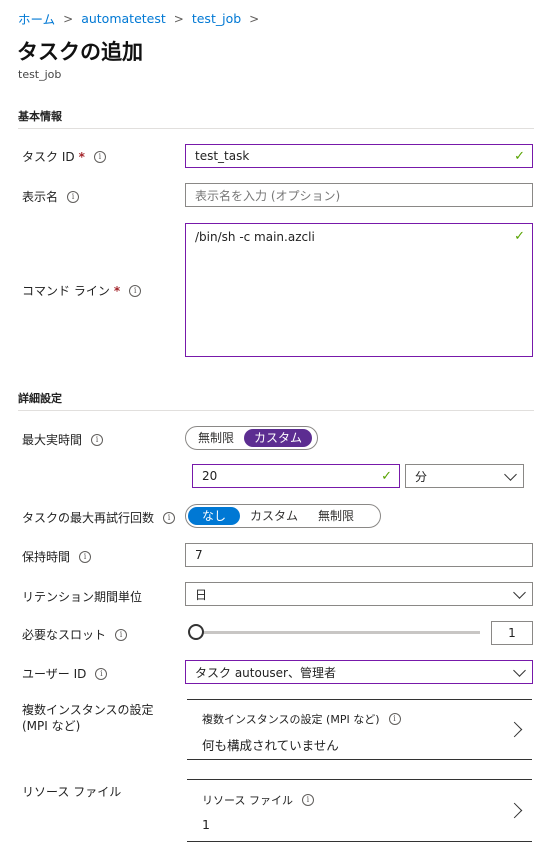 The height and width of the screenshot is (850, 551). What do you see at coordinates (40, 398) in the screenshot?
I see `section-advanced-heading: 詳細設定` at bounding box center [40, 398].